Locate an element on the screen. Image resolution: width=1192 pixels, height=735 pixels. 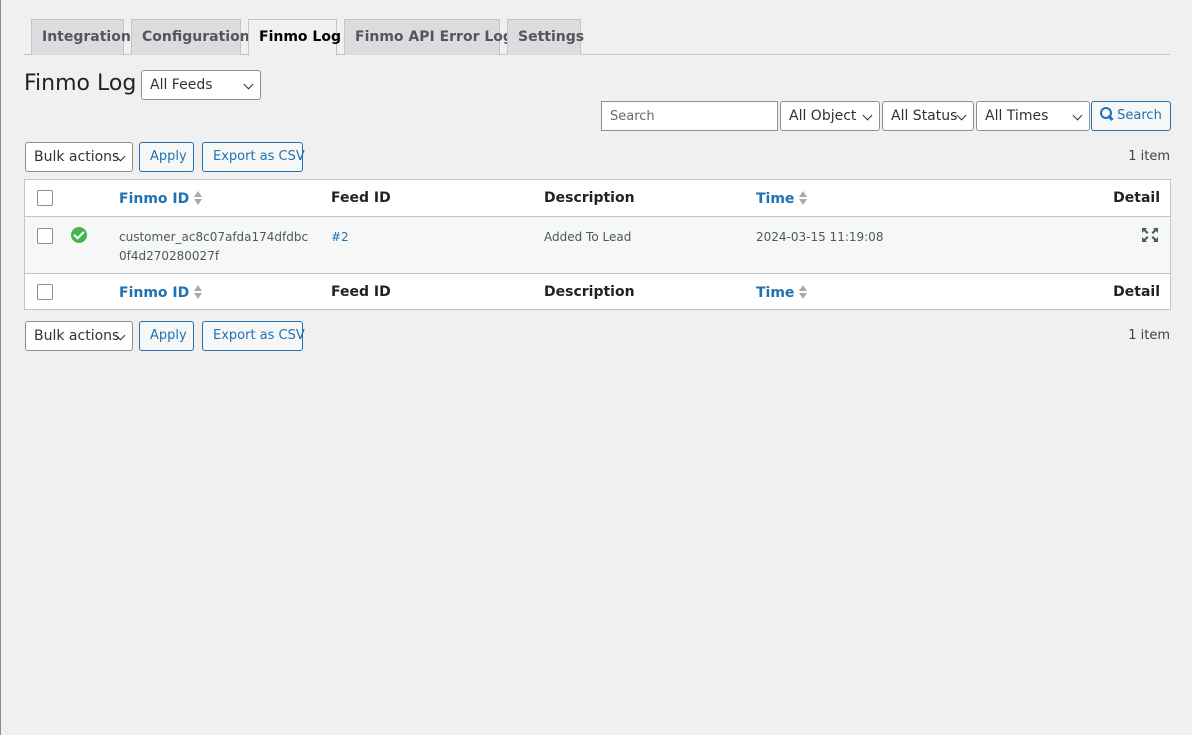
item-count-bottom: 1 item is located at coordinates (1149, 335).